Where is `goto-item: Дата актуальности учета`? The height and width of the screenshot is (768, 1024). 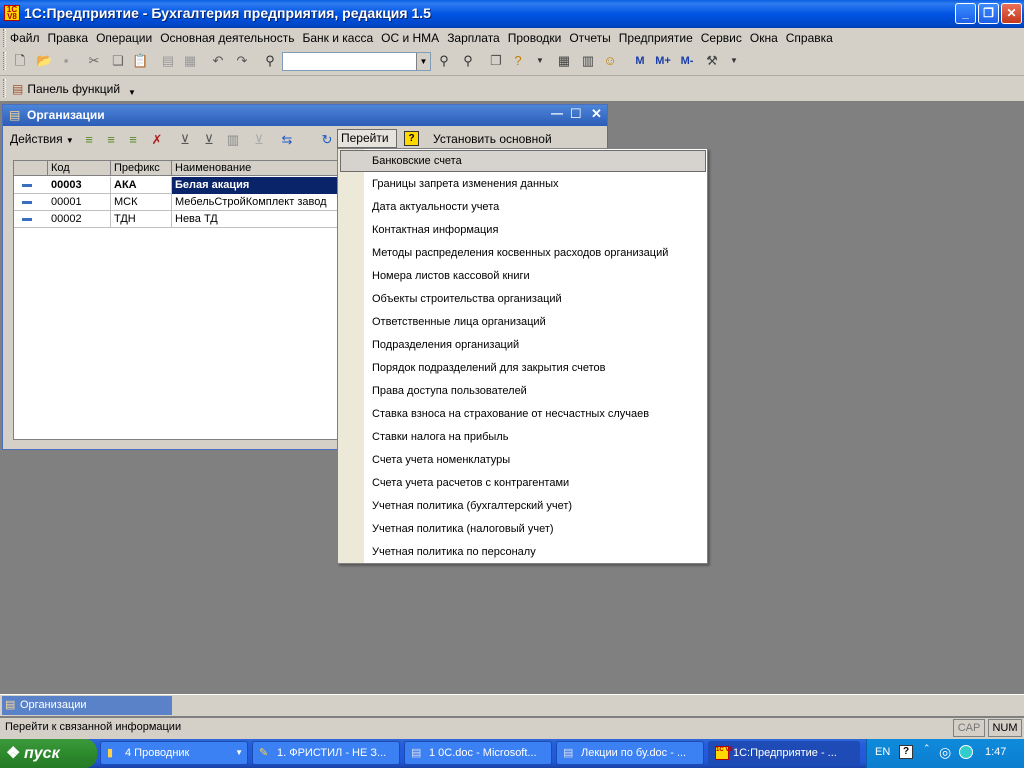 goto-item: Дата актуальности учета is located at coordinates (435, 207).